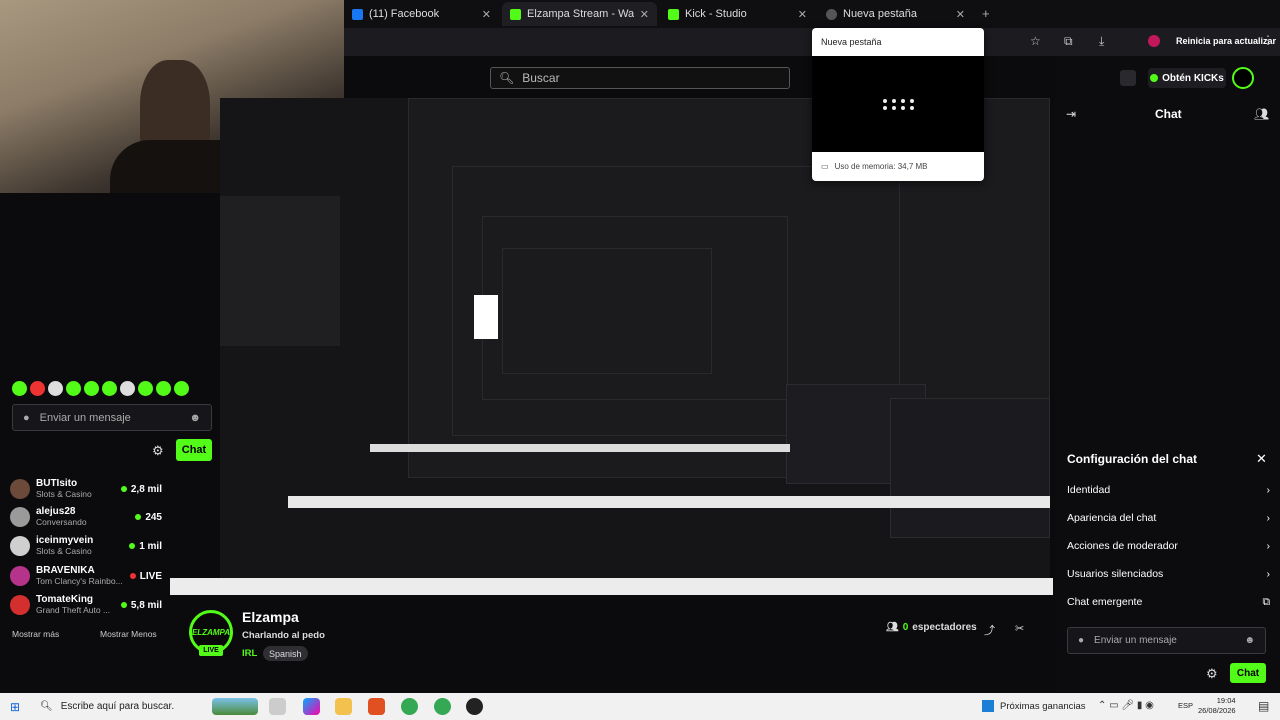  I want to click on obs-icon, so click(474, 706).